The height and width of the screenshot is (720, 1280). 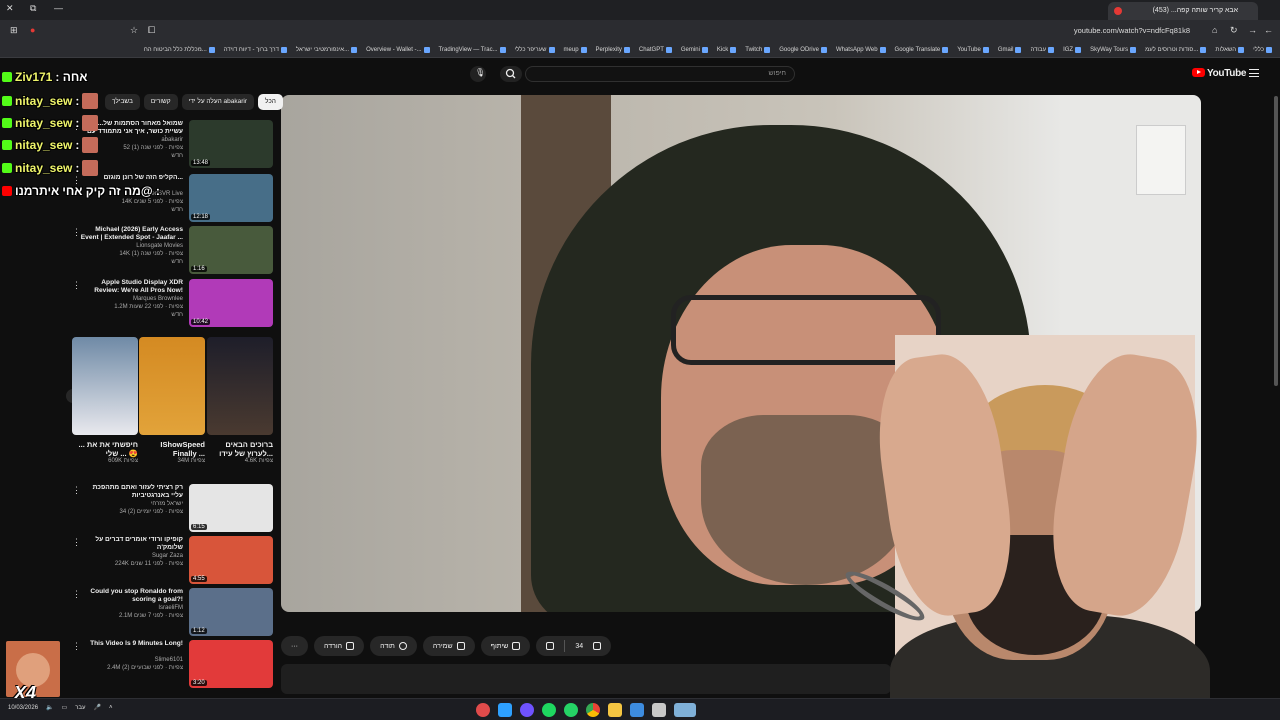 What do you see at coordinates (58, 8) in the screenshot?
I see `minimize-icon: —` at bounding box center [58, 8].